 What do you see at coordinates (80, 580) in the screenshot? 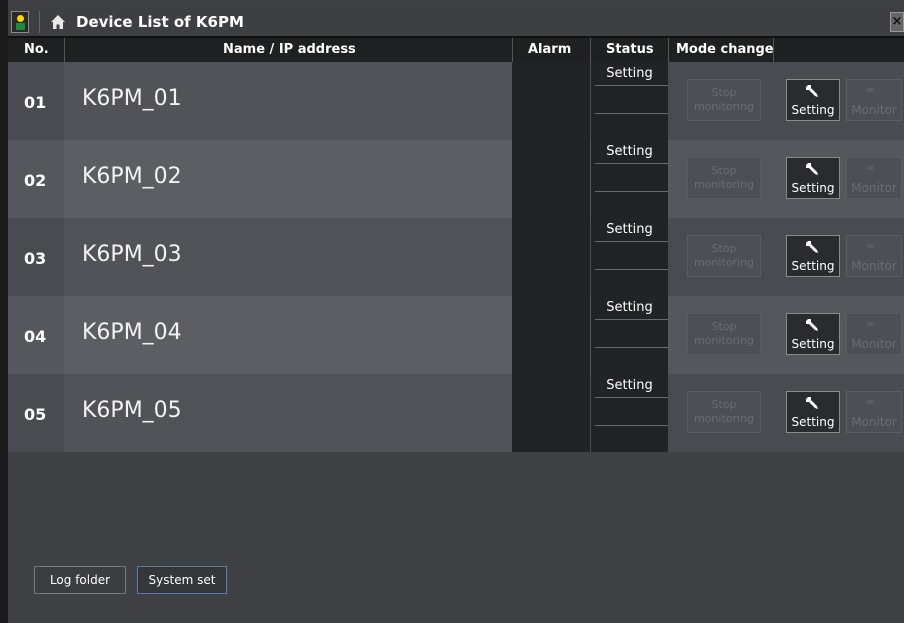
I see `log-folder-button: Log folder` at bounding box center [80, 580].